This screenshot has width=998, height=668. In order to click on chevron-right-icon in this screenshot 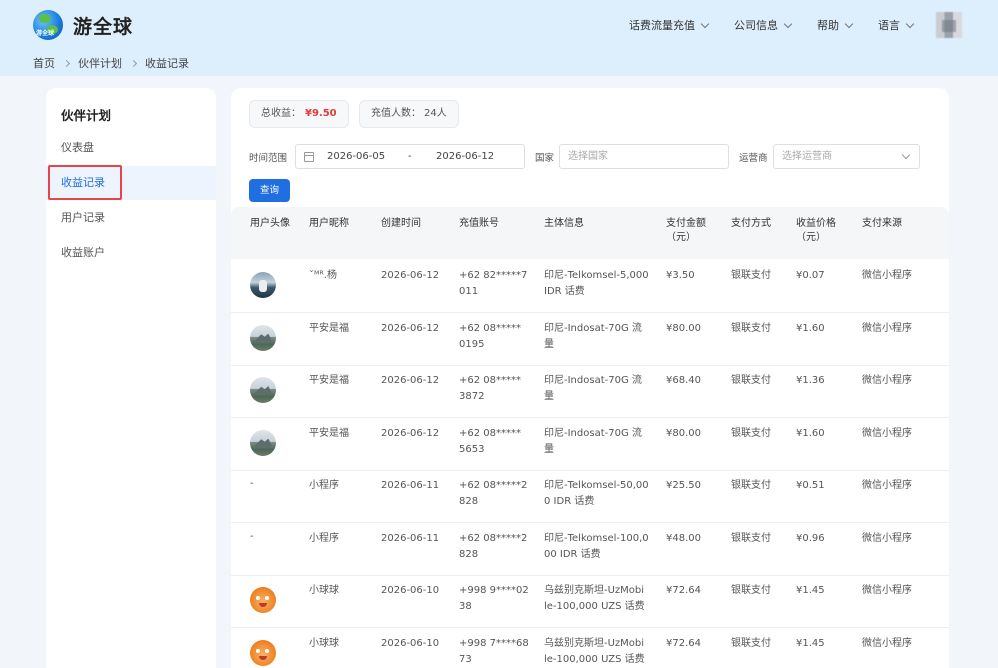, I will do `click(133, 63)`.